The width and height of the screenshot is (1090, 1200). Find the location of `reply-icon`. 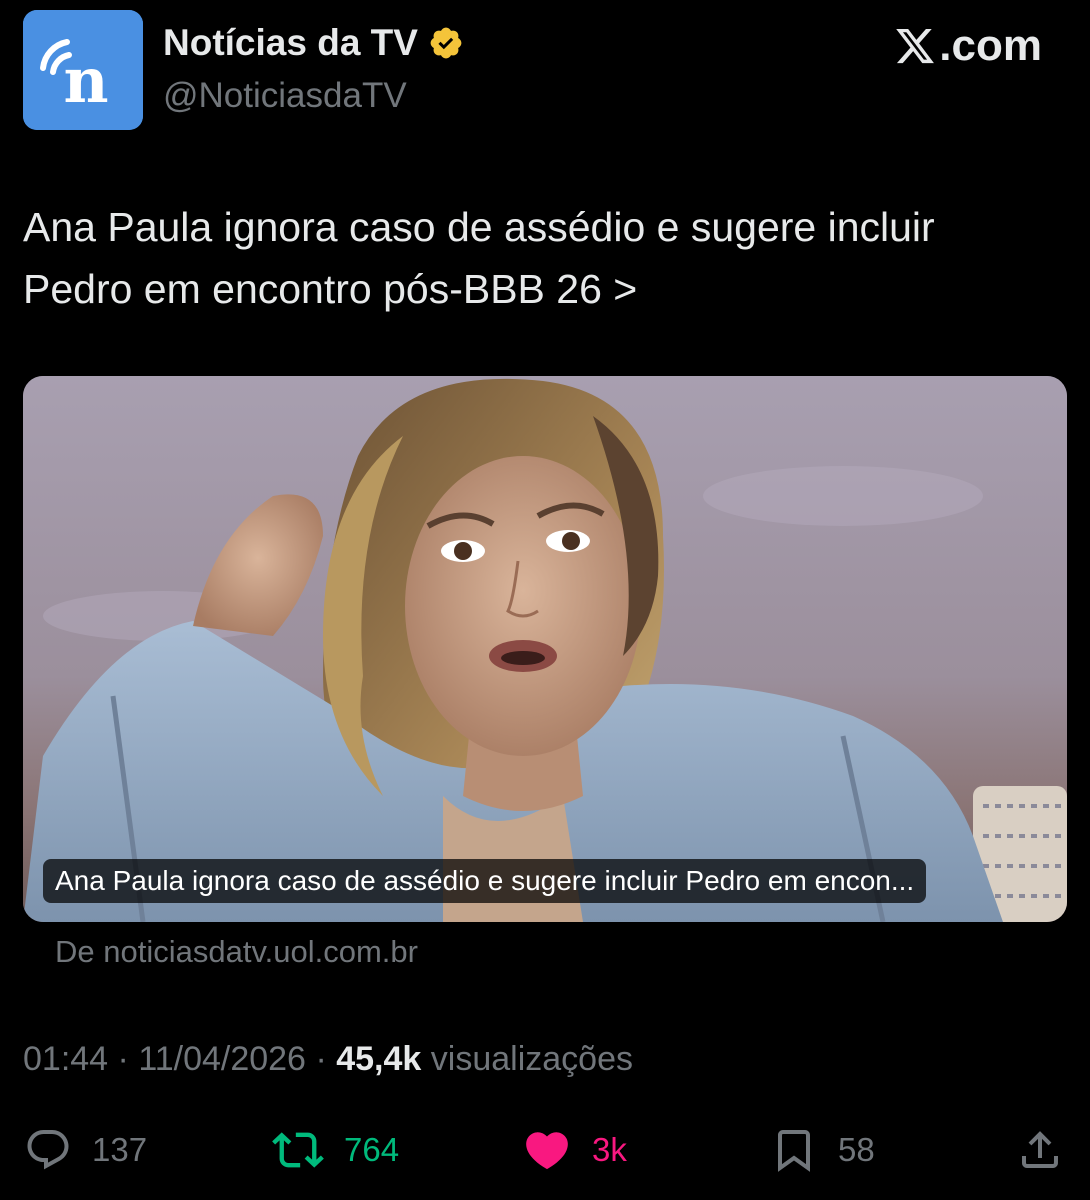

reply-icon is located at coordinates (48, 1150).